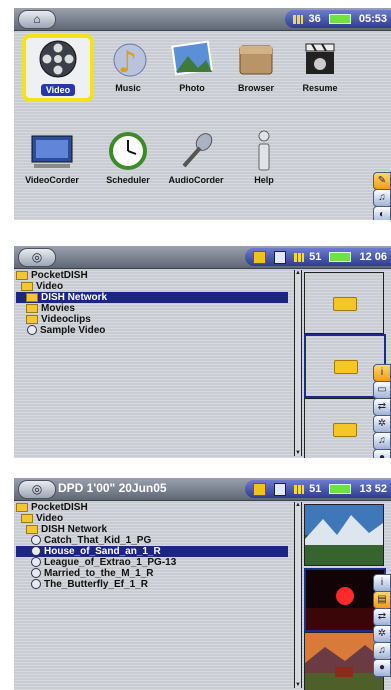  What do you see at coordinates (152, 330) in the screenshot?
I see `list-item: Sample Video` at bounding box center [152, 330].